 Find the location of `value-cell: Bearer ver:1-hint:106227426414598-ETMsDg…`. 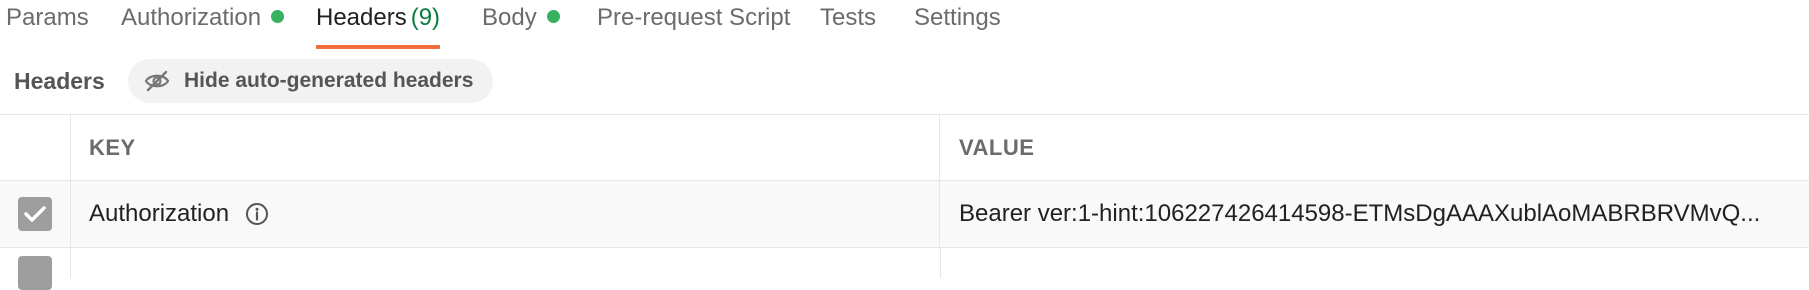

value-cell: Bearer ver:1-hint:106227426414598-ETMsDg… is located at coordinates (1375, 214).